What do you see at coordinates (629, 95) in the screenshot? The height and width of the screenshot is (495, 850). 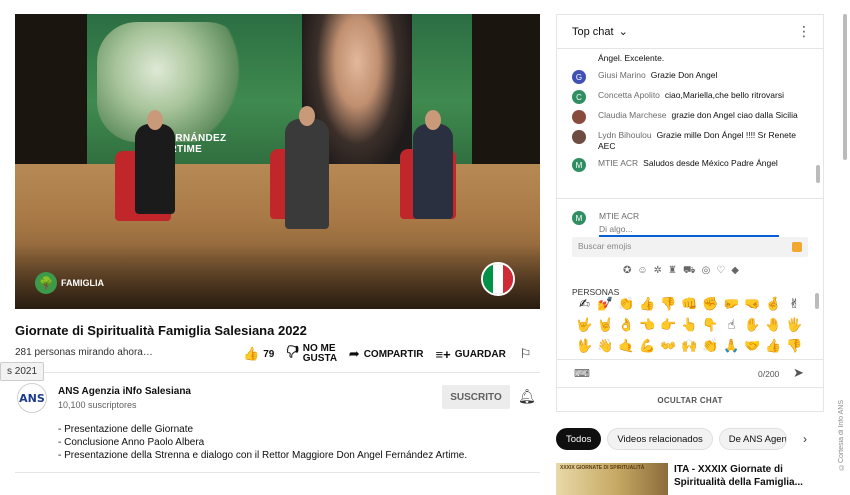 I see `author-name: Concetta Apolito` at bounding box center [629, 95].